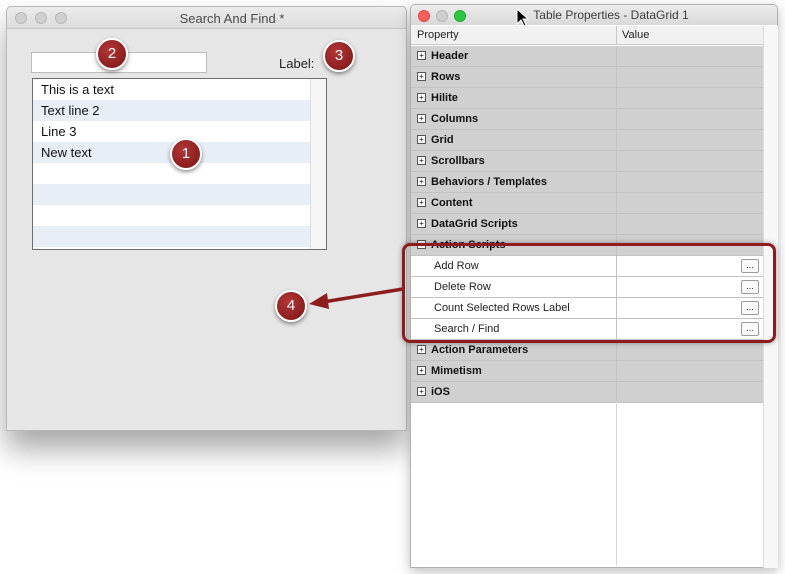  I want to click on annotation-badge-3: 3, so click(339, 56).